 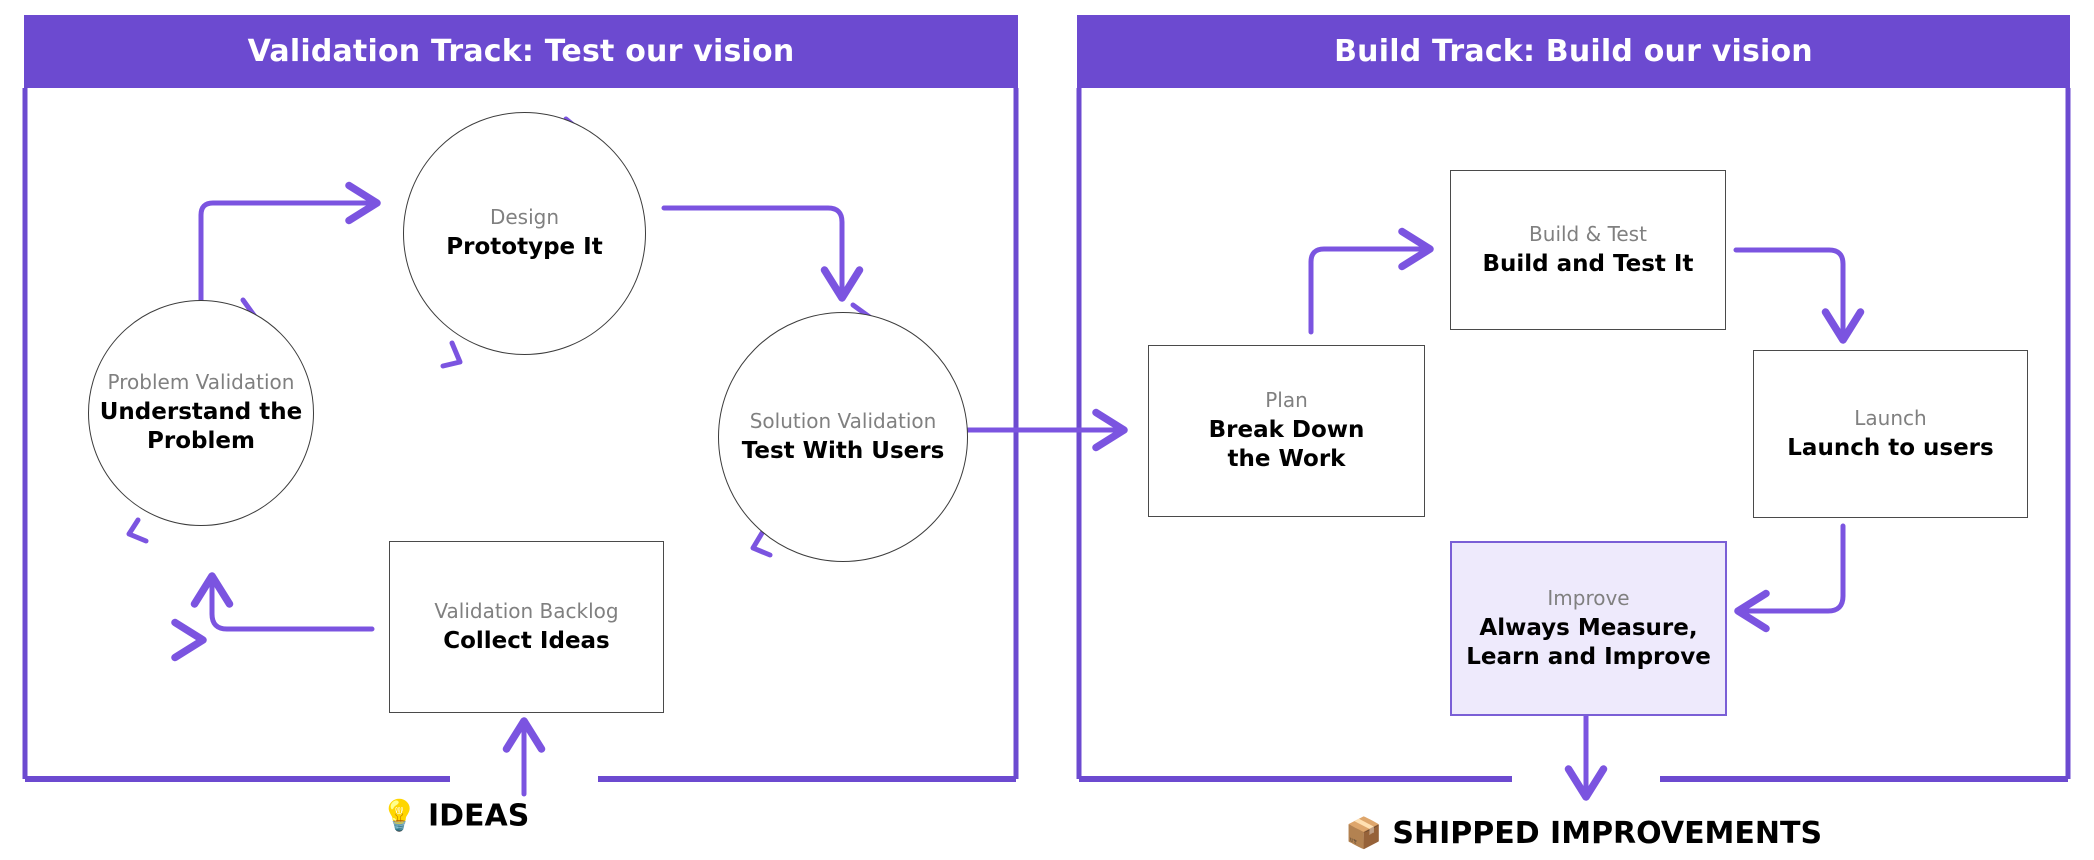 I want to click on outcome-shipped-improvements-label: SHIPPED IMPROVEMENTS, so click(x=1607, y=833).